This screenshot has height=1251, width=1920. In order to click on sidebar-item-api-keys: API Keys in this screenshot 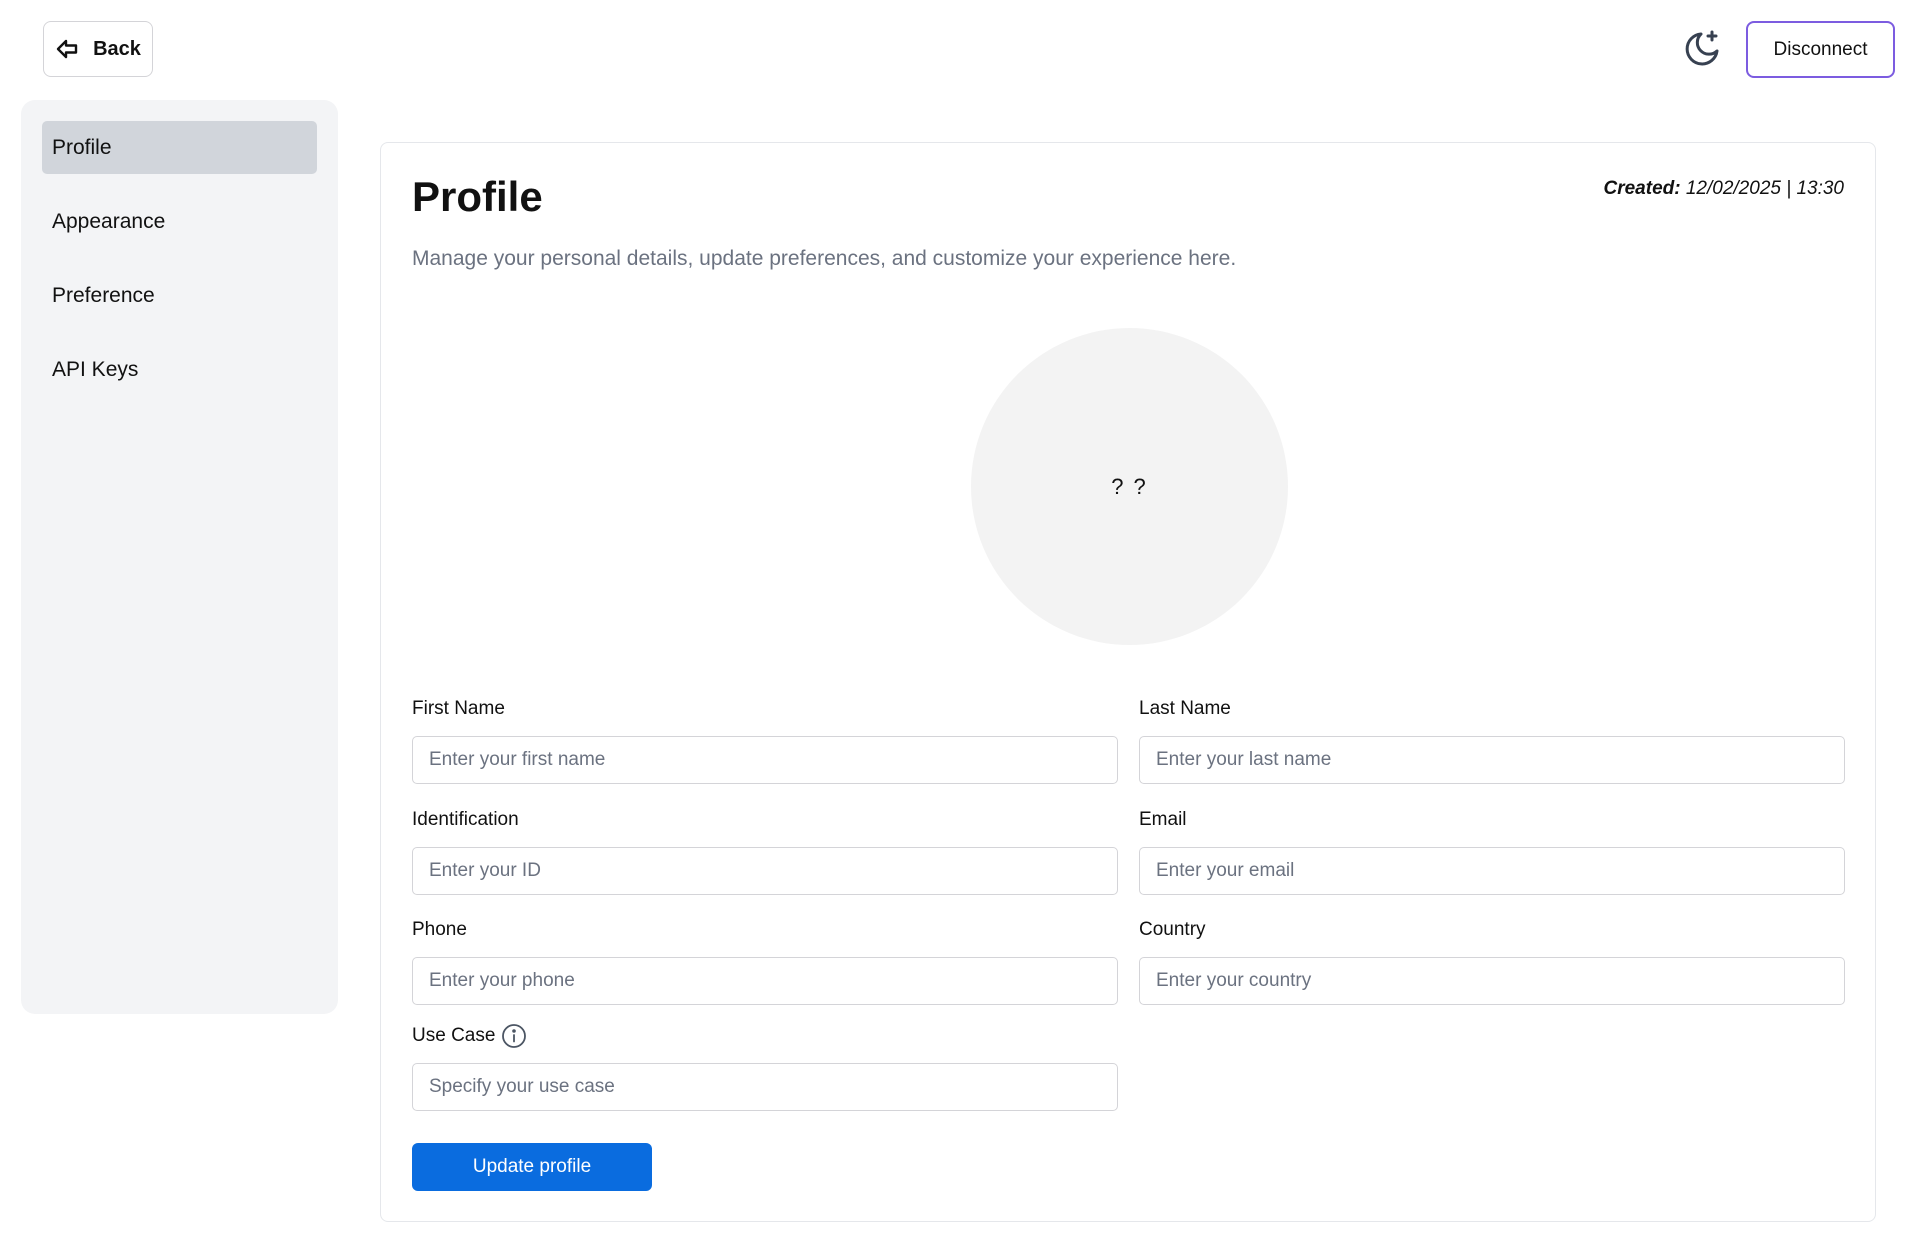, I will do `click(179, 369)`.